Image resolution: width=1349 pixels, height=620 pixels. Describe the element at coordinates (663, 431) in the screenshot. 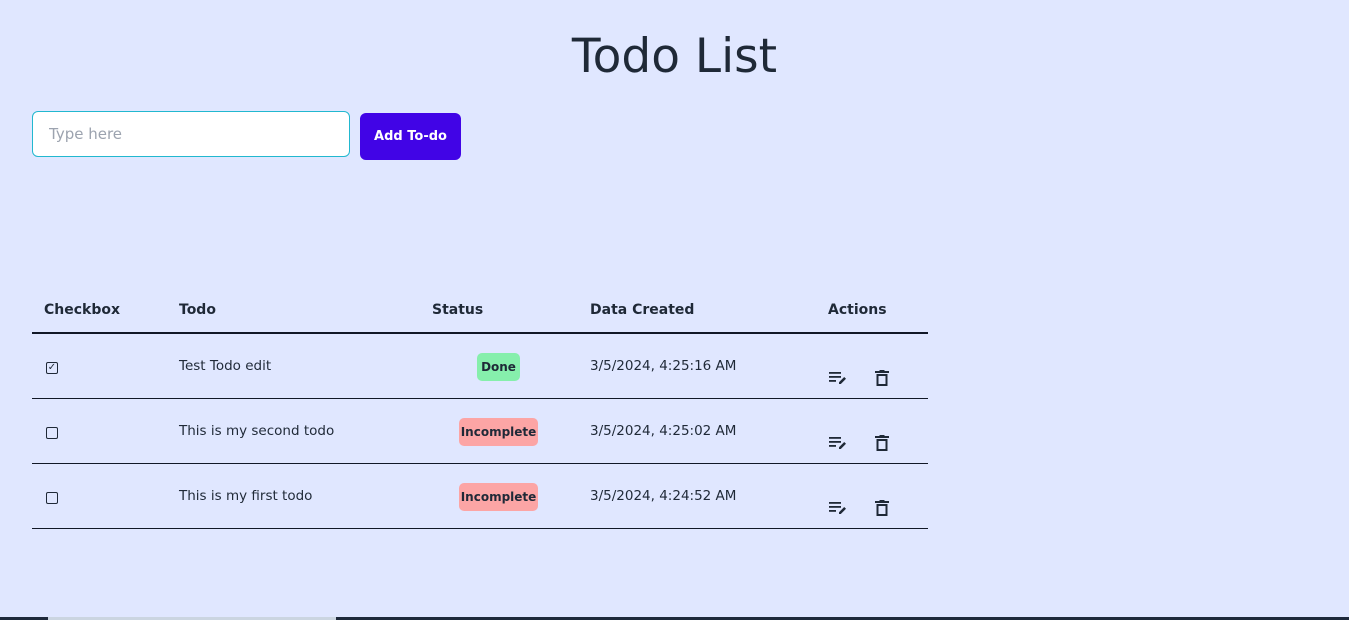

I see `created-date: 3/5/2024, 4:25:02 AM` at that location.